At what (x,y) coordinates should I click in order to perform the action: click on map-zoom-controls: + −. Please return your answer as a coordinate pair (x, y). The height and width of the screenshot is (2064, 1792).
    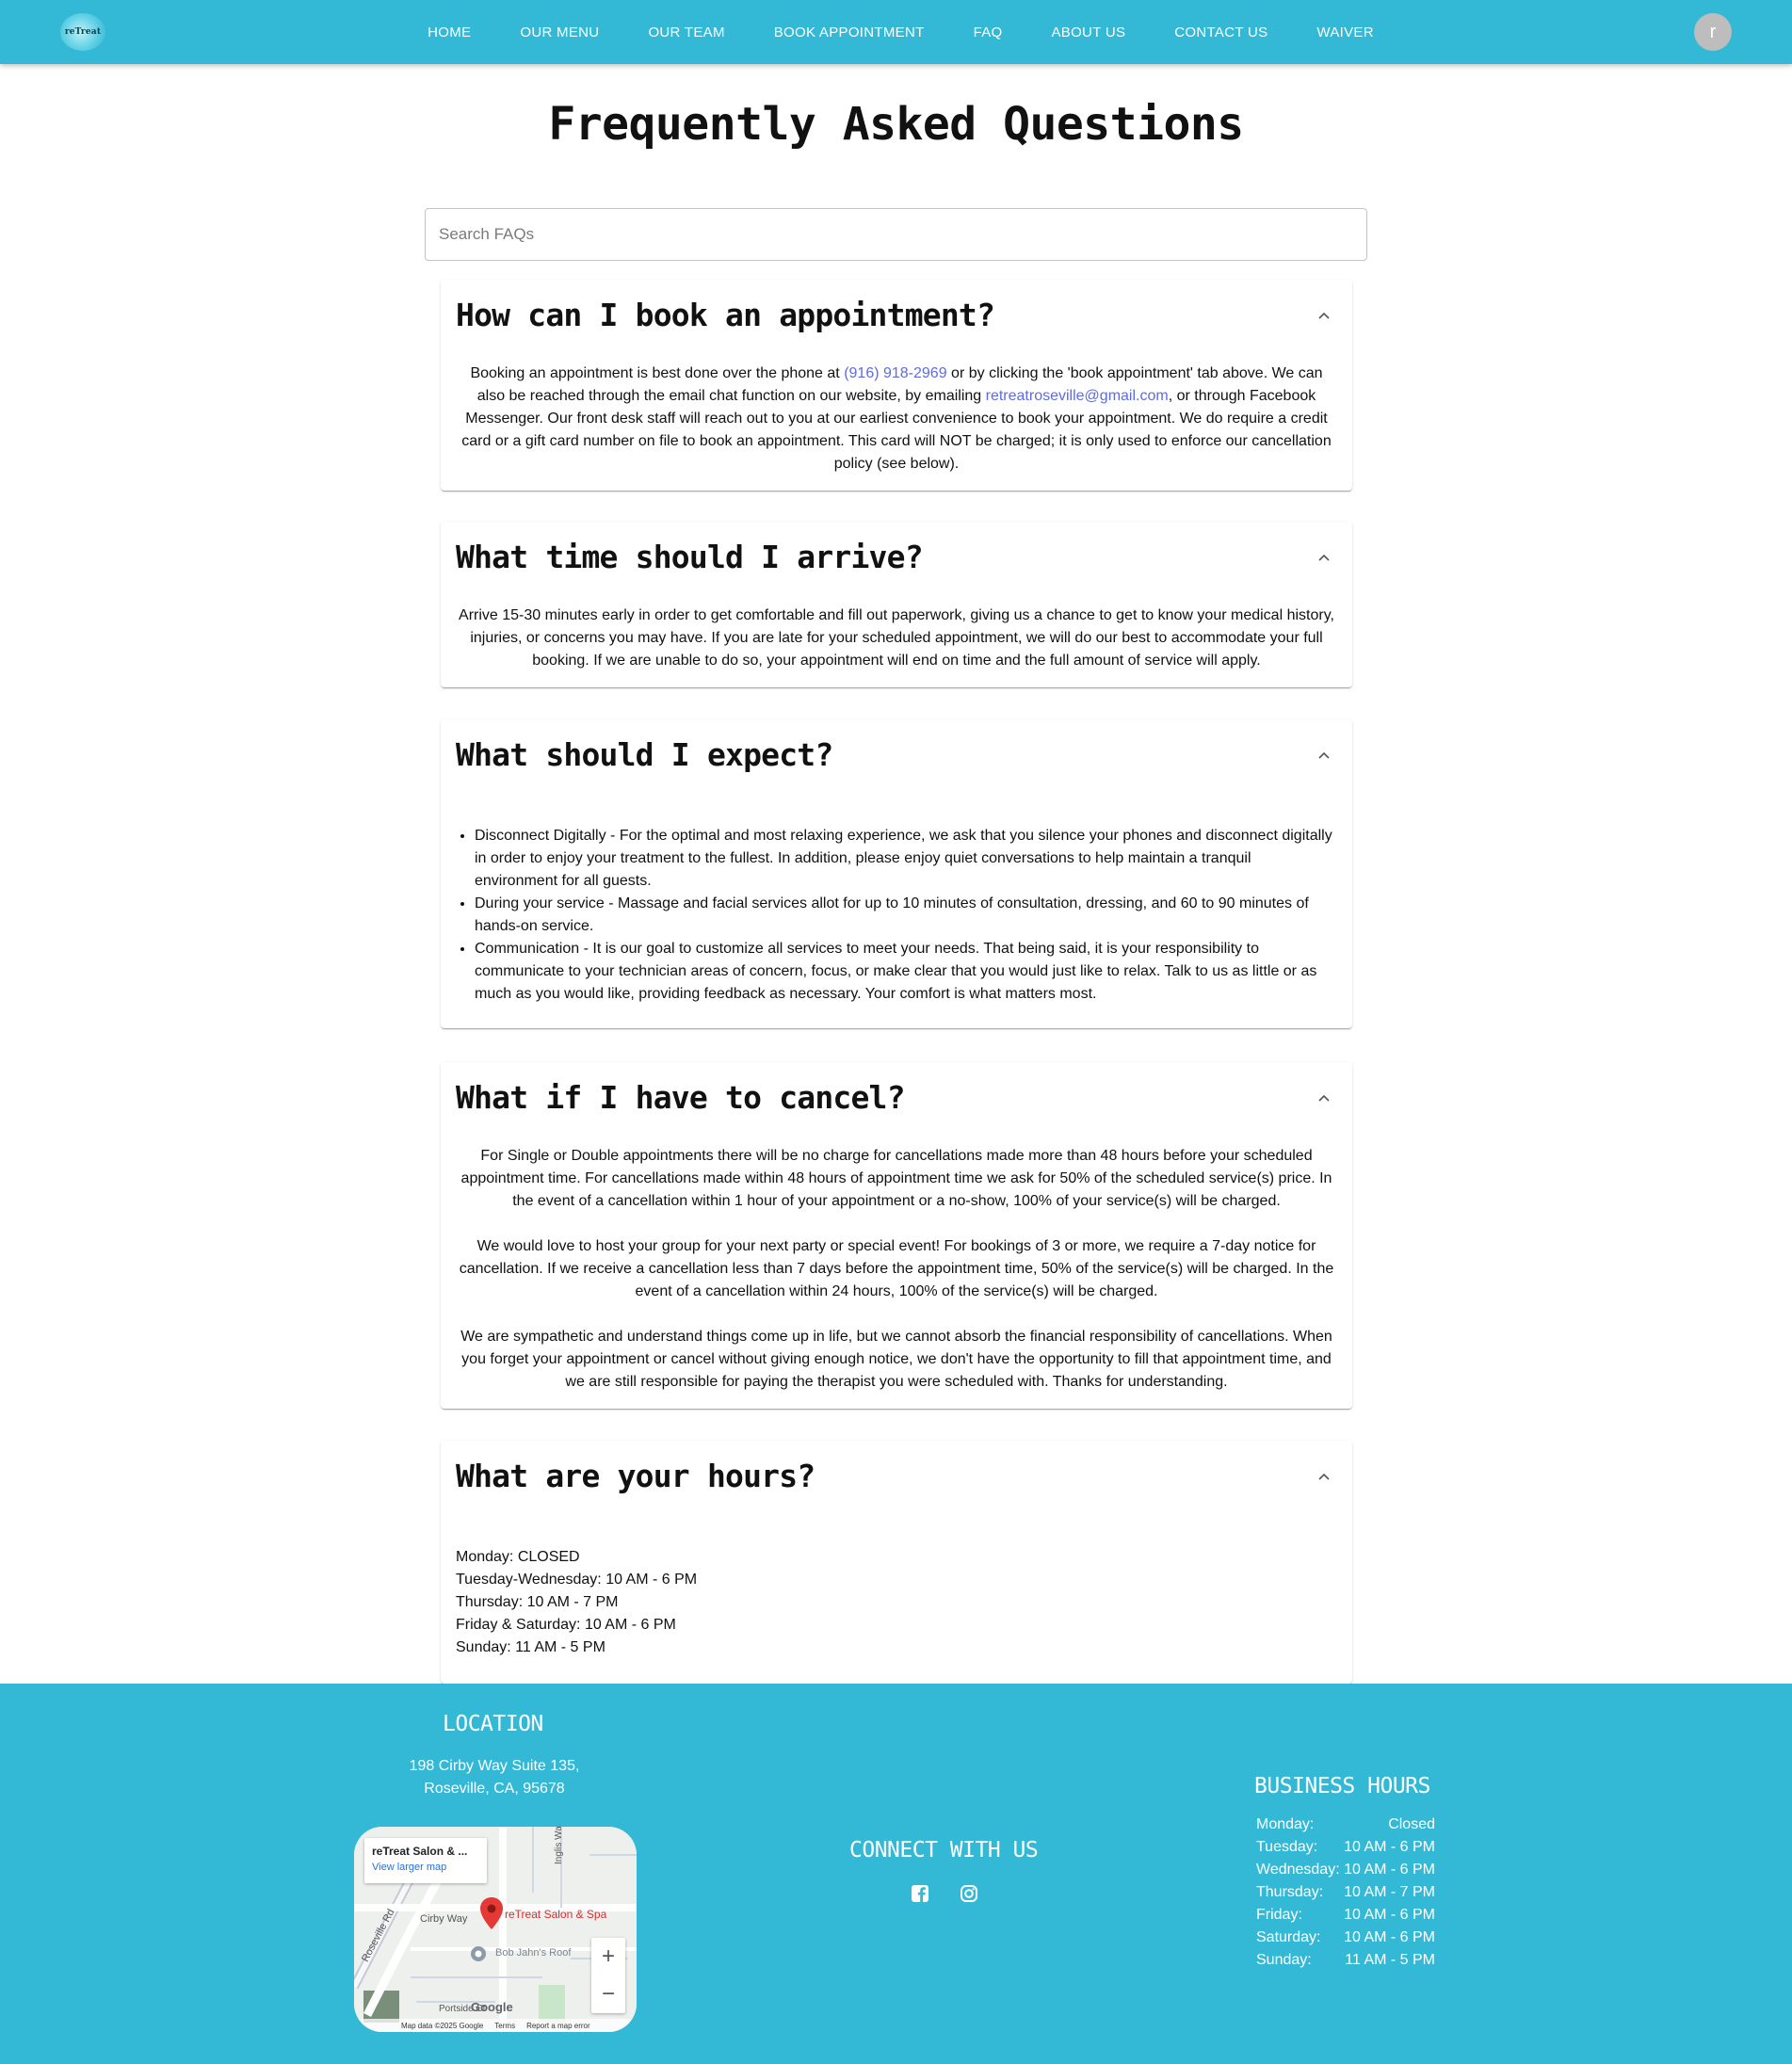
    Looking at the image, I should click on (608, 1976).